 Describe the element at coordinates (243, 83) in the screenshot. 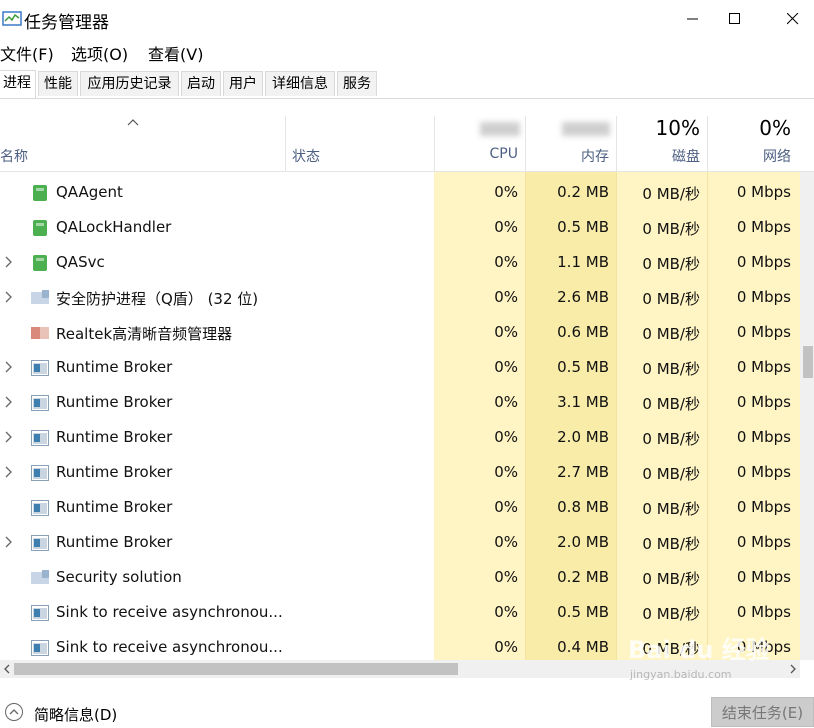

I see `tab-users: 用户` at that location.